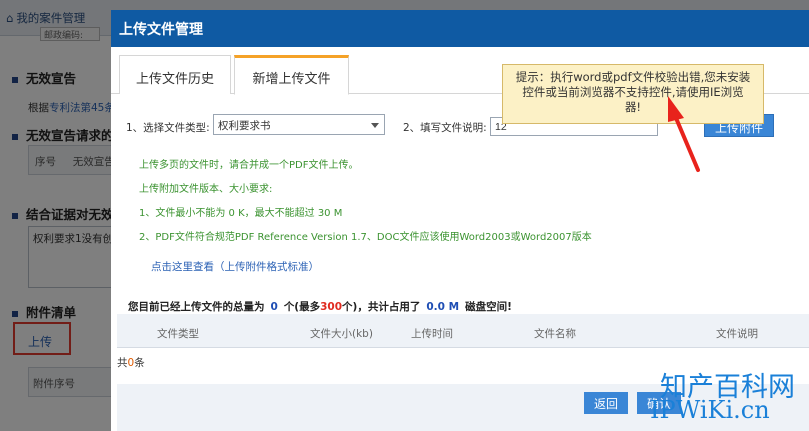 The image size is (809, 431). Describe the element at coordinates (710, 410) in the screenshot. I see `watermark-en: IPWiKi.cn` at that location.